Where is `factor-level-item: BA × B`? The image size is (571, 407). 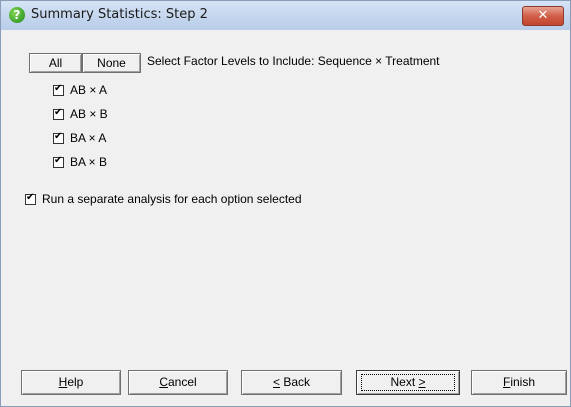 factor-level-item: BA × B is located at coordinates (80, 162).